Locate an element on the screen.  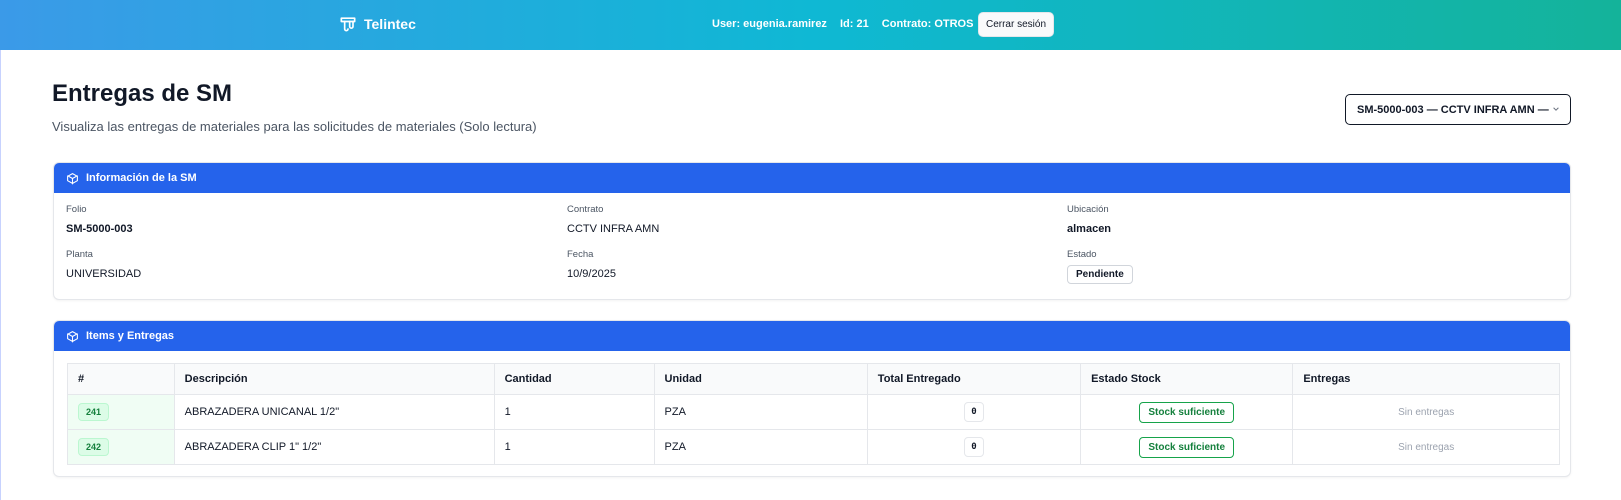
field-folio: Folio SM-5000-003 is located at coordinates (99, 219).